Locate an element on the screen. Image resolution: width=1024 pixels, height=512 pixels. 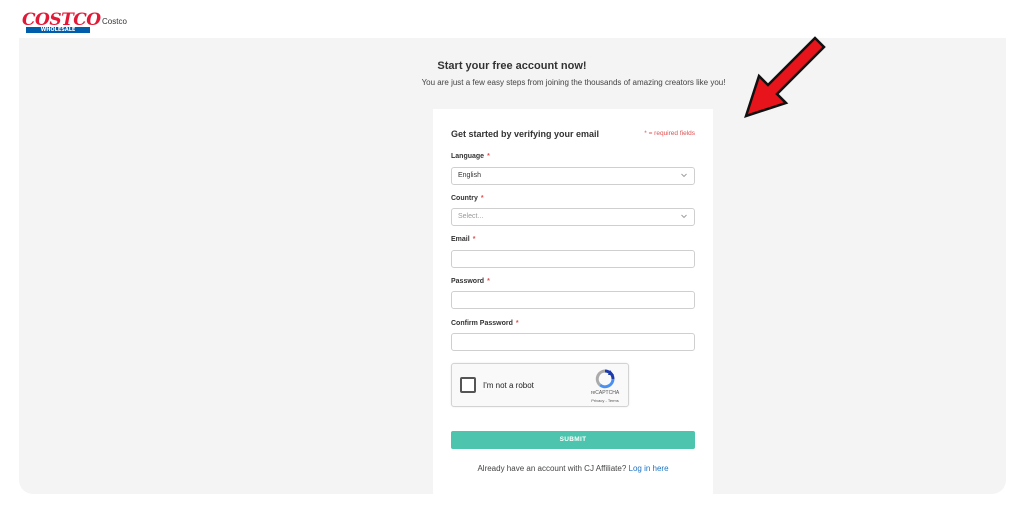
password-field is located at coordinates (573, 300).